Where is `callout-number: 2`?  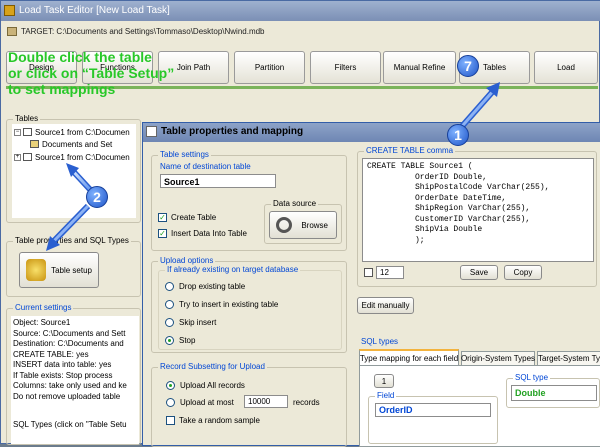
callout-number: 2 is located at coordinates (97, 197).